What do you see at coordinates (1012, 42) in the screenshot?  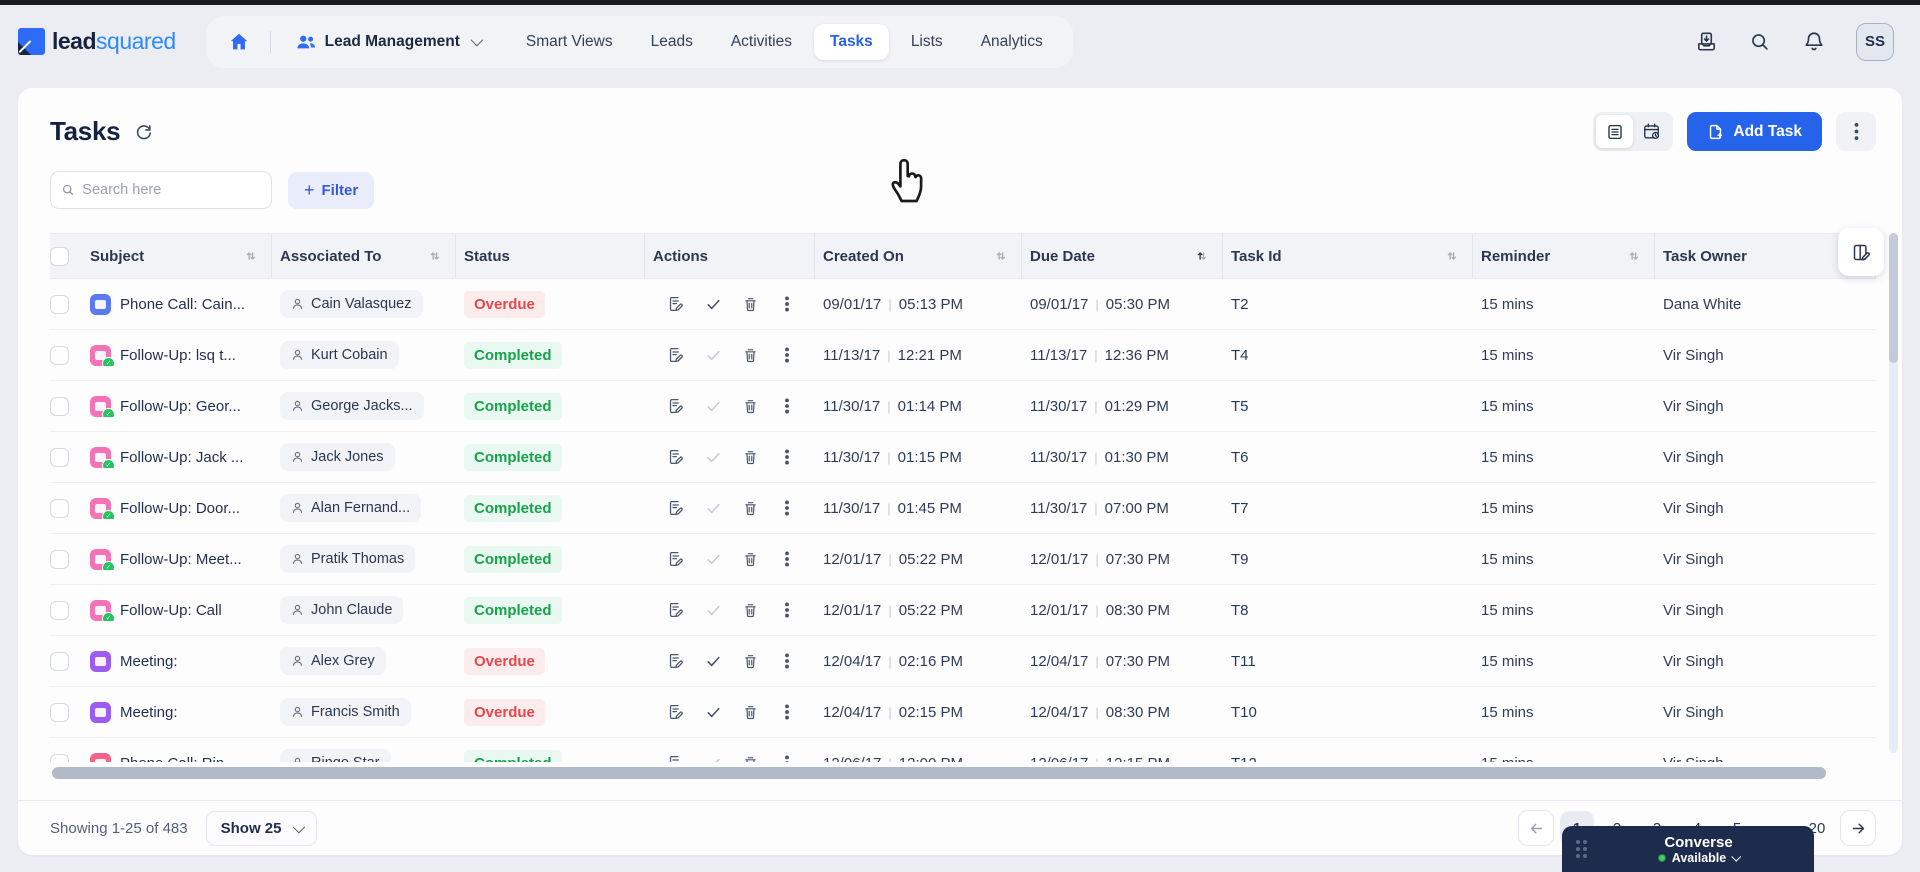 I see `nav-tab: Analytics` at bounding box center [1012, 42].